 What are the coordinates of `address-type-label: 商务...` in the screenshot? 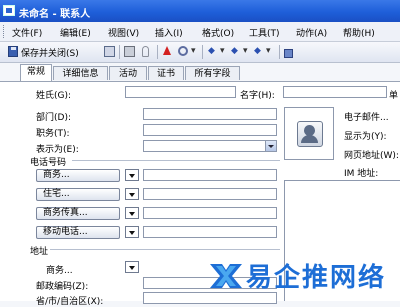 It's located at (59, 269).